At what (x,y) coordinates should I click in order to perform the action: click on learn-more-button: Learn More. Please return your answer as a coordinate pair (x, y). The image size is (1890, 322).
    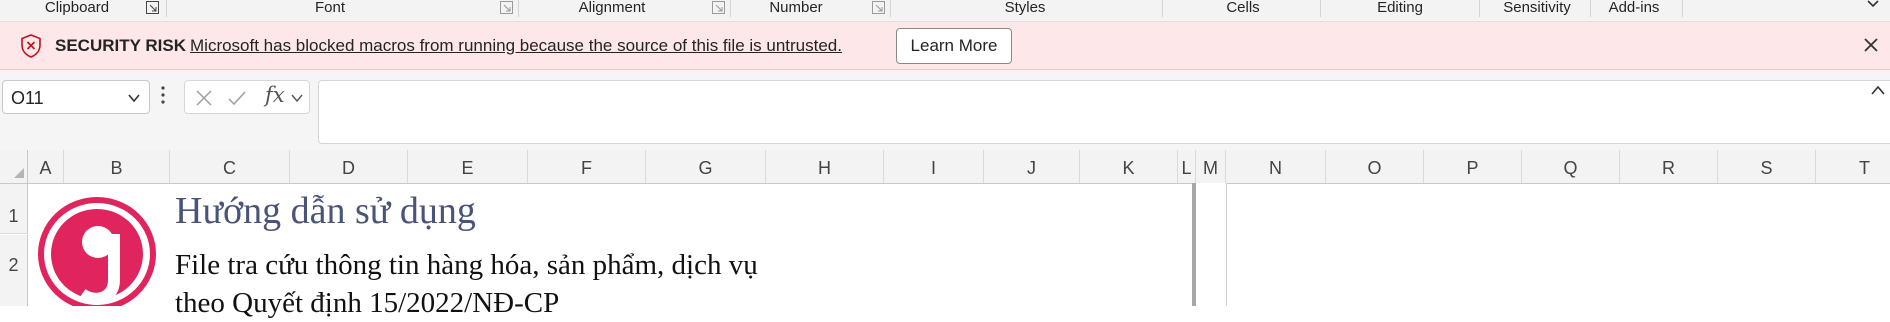
    Looking at the image, I should click on (954, 46).